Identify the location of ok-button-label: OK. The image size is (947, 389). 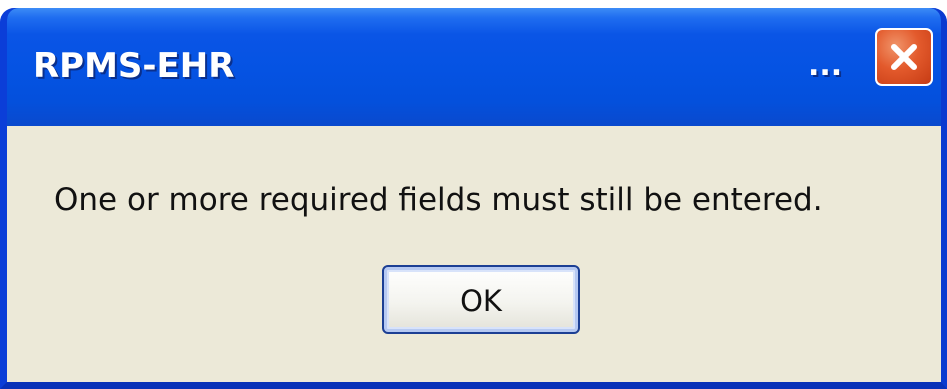
(481, 301).